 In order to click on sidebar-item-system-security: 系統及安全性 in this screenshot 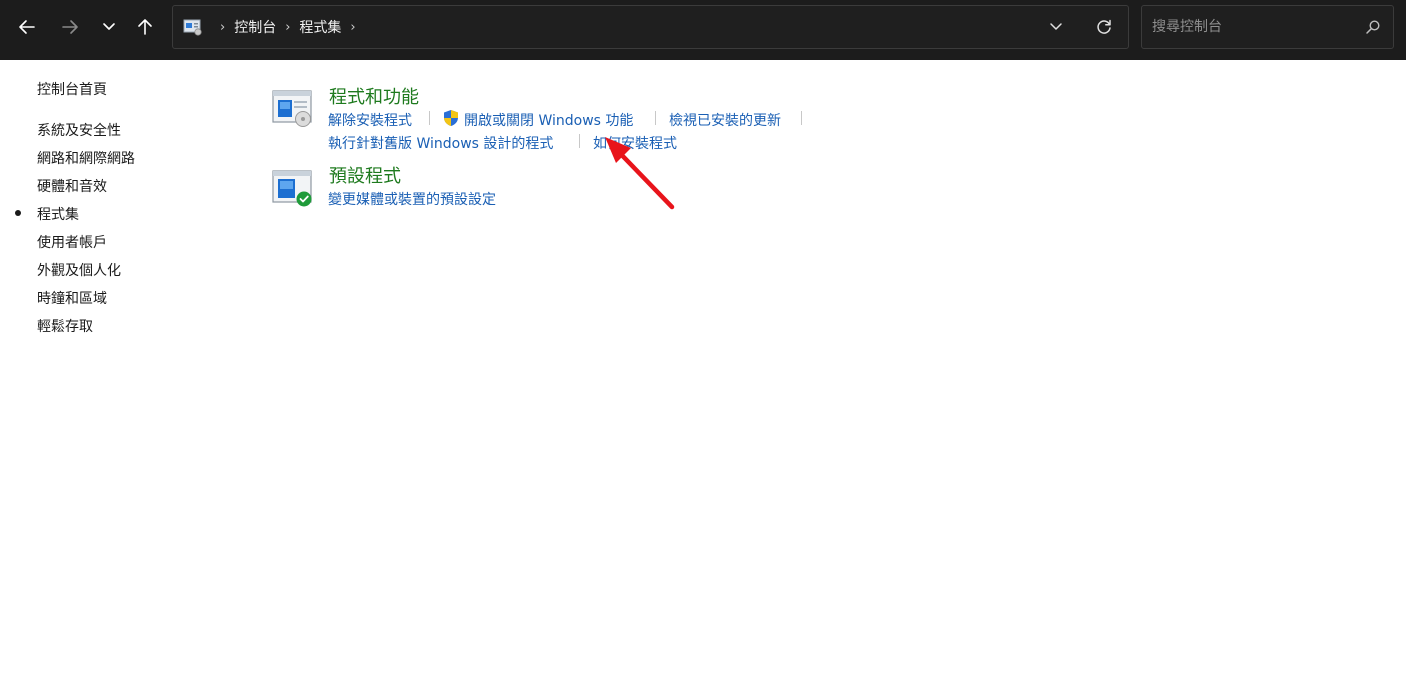, I will do `click(79, 130)`.